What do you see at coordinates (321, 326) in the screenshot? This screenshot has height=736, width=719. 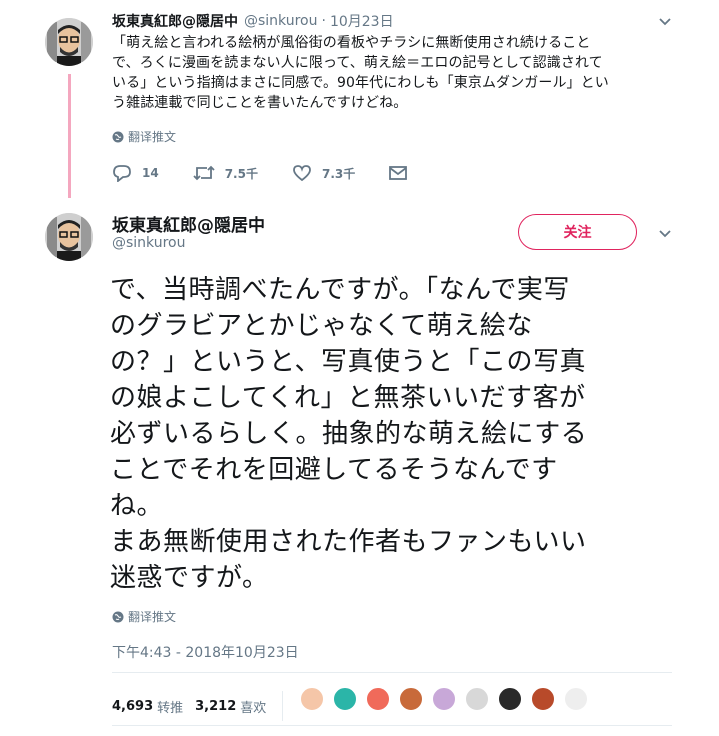 I see `tweet-text-line: のグラビアとかじゃなくて萌え絵な` at bounding box center [321, 326].